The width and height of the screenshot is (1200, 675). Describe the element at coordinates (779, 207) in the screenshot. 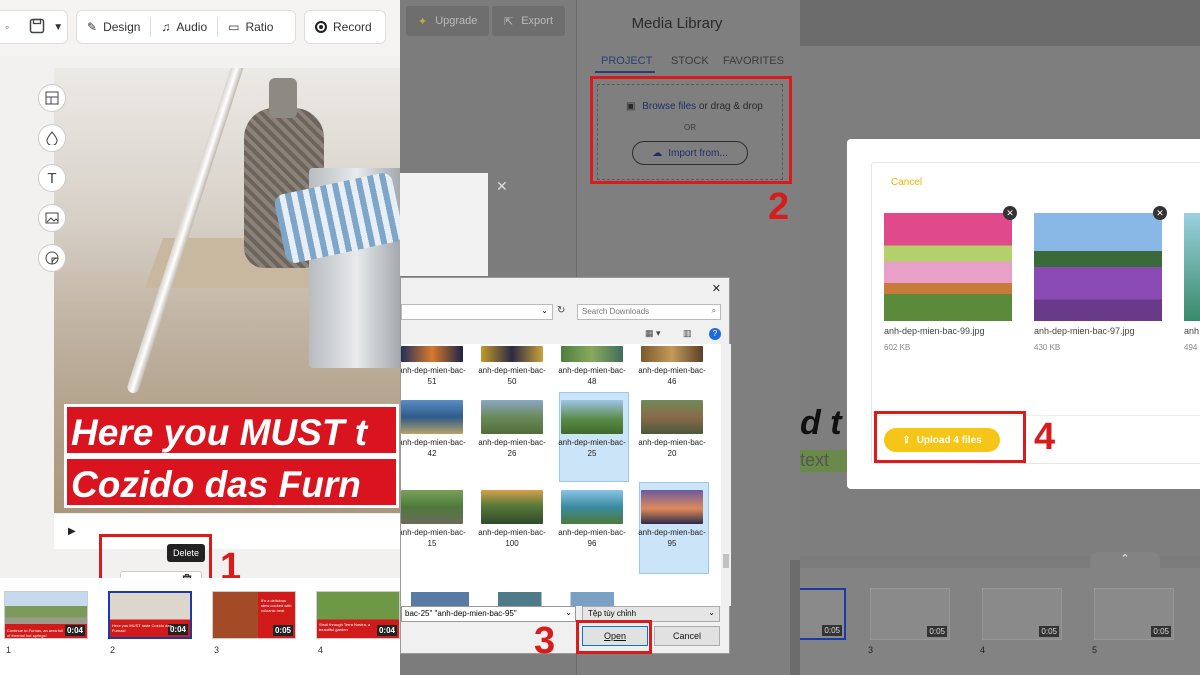

I see `step-label-2: 2` at that location.